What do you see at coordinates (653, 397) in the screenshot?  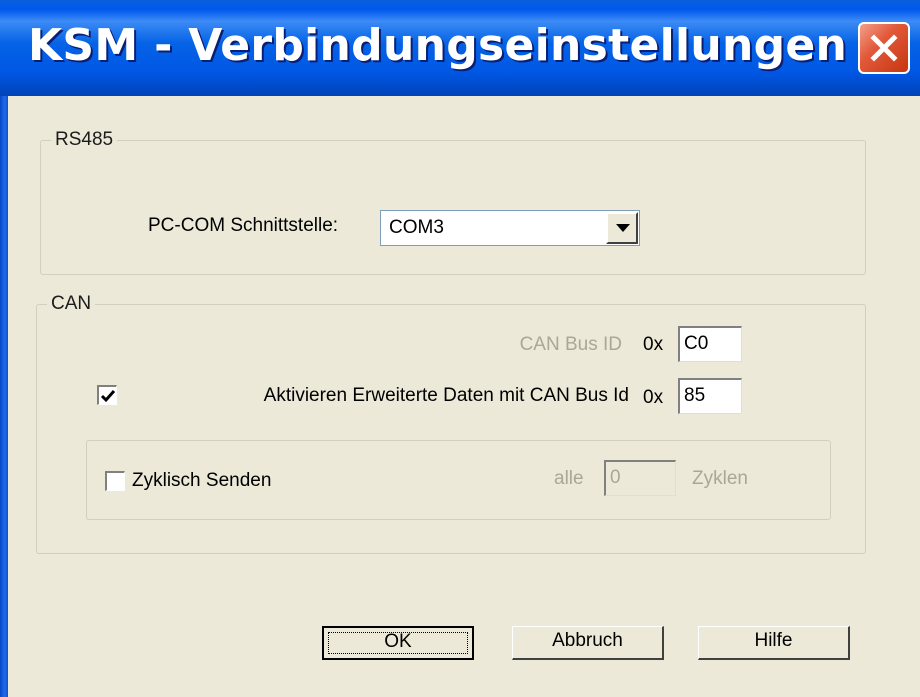 I see `extended-id-prefix: 0x` at bounding box center [653, 397].